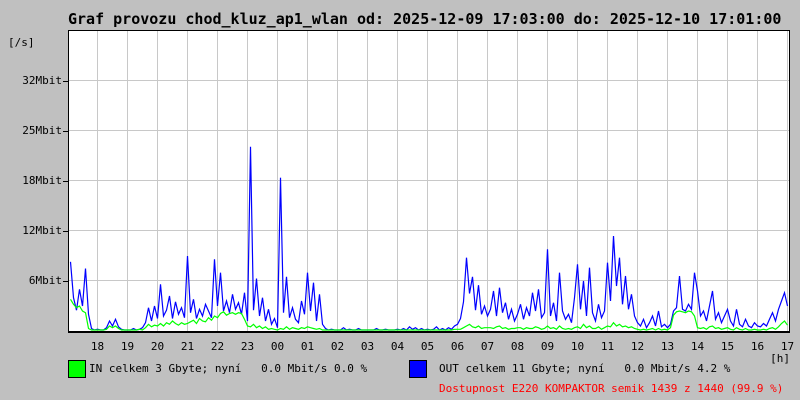 Image resolution: width=800 pixels, height=400 pixels. Describe the element at coordinates (577, 346) in the screenshot. I see `x-tick-label: 10` at that location.